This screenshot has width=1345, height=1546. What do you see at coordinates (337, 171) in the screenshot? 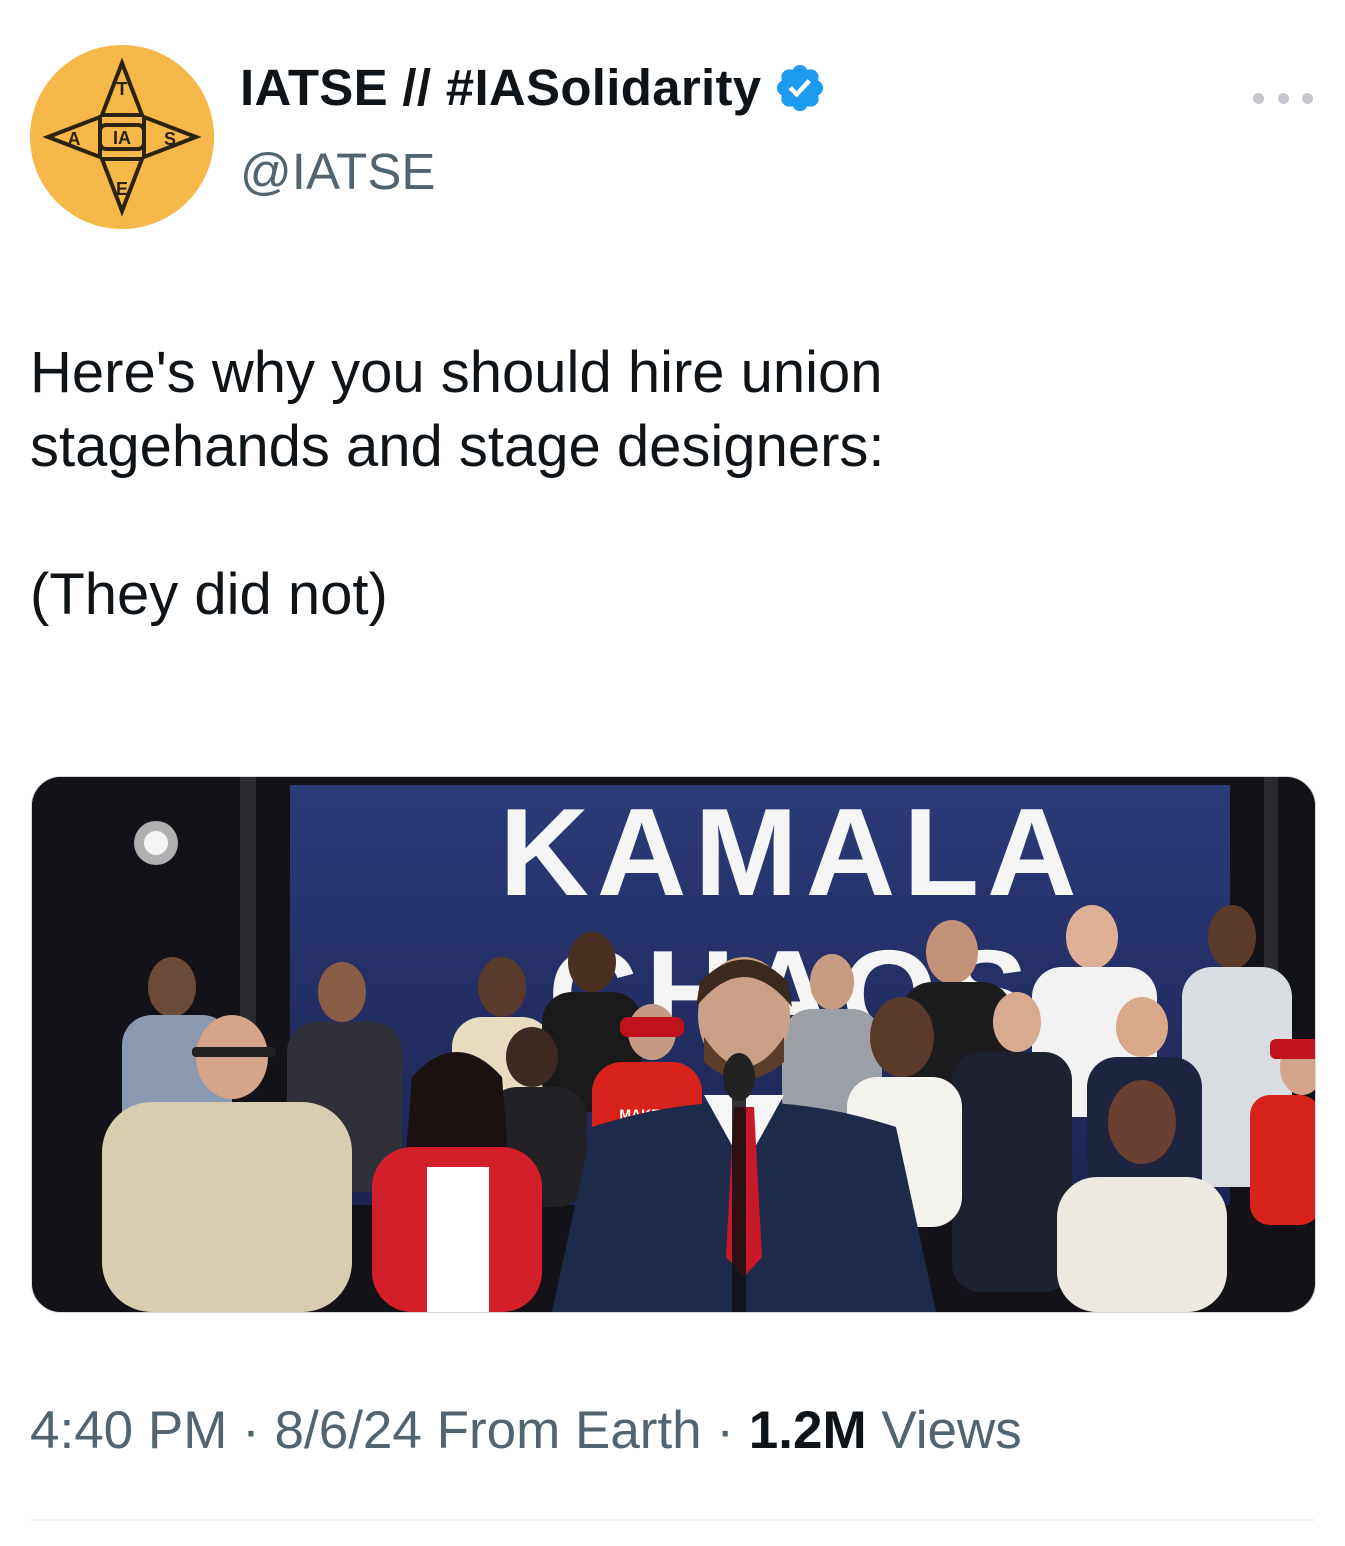
I see `author-handle: @IATSE` at bounding box center [337, 171].